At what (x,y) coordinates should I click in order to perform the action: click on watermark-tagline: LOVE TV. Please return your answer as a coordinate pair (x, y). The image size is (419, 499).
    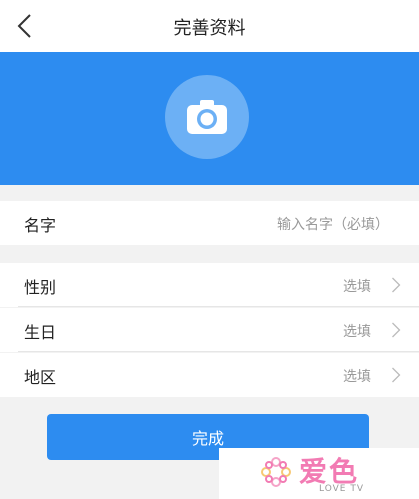
    Looking at the image, I should click on (341, 489).